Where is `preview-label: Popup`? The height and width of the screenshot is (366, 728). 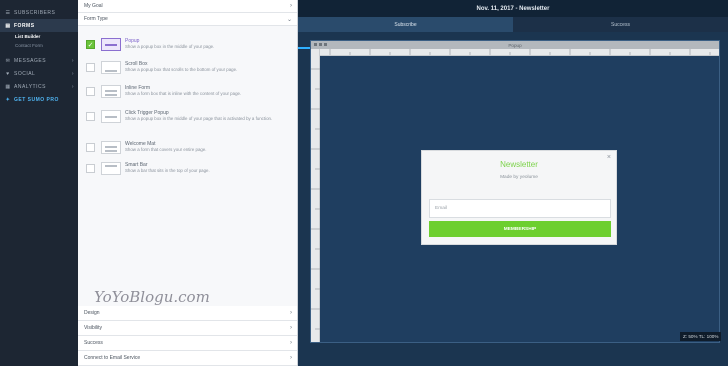
preview-label: Popup is located at coordinates (515, 45).